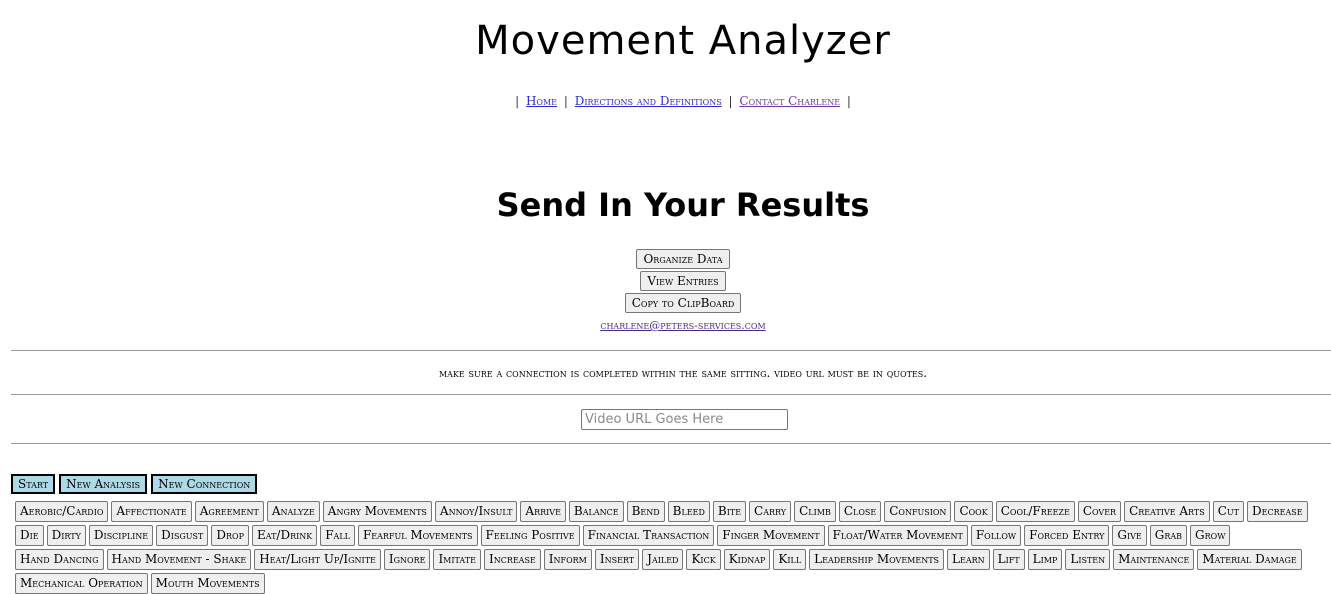 This screenshot has width=1331, height=594. What do you see at coordinates (530, 535) in the screenshot?
I see `movement-tag-button: Feeling Positive` at bounding box center [530, 535].